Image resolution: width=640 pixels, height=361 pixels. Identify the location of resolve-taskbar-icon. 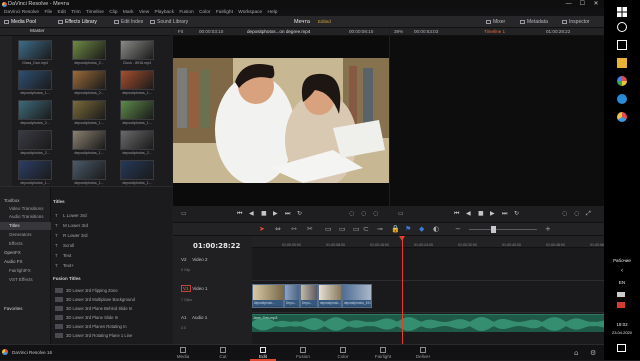
(622, 117).